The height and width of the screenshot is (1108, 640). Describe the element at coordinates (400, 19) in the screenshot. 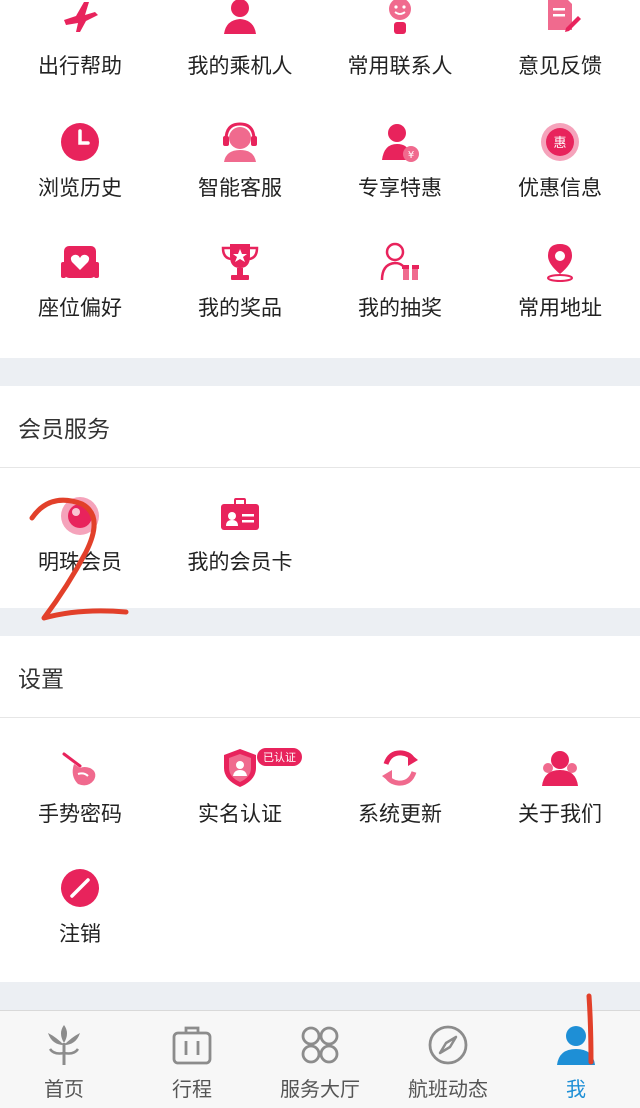

I see `contact-icon` at that location.